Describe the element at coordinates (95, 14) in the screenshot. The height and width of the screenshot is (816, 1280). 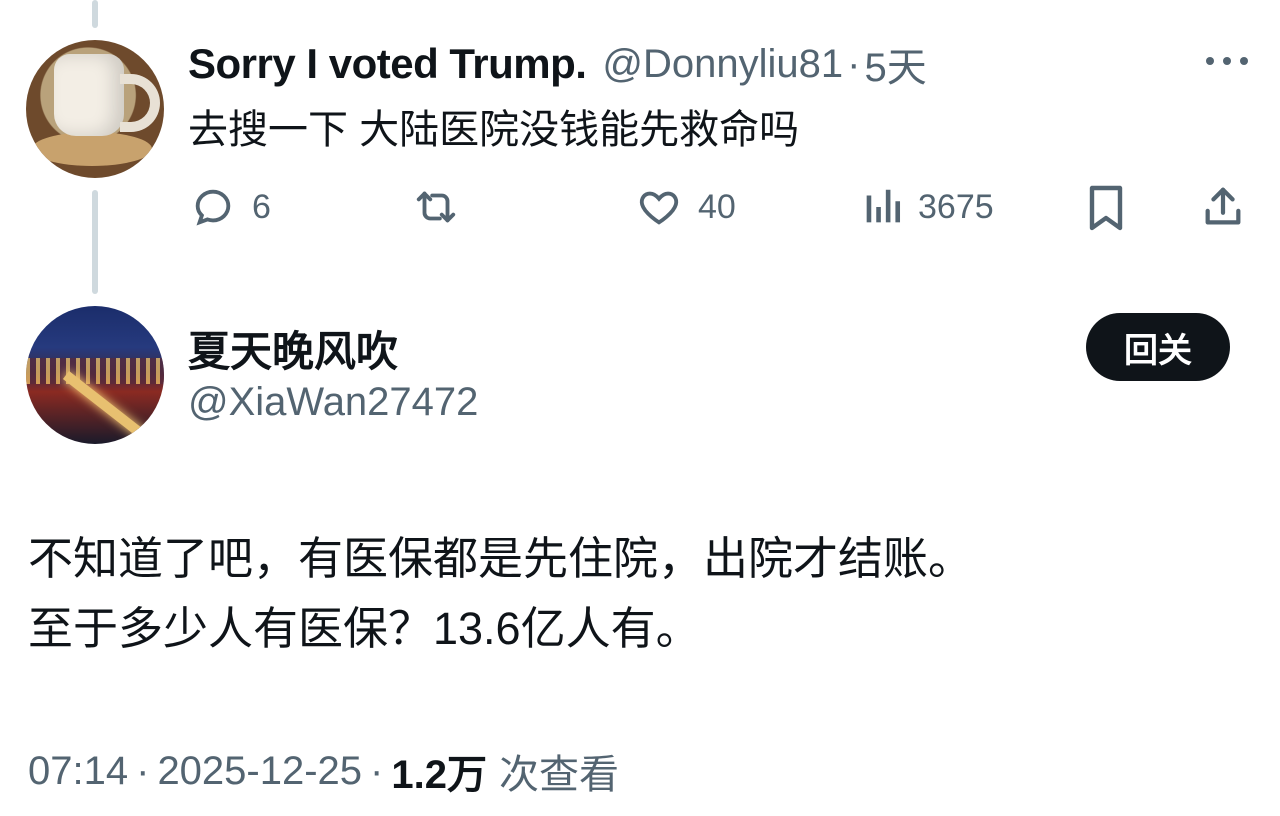
I see `thread-line-top` at that location.